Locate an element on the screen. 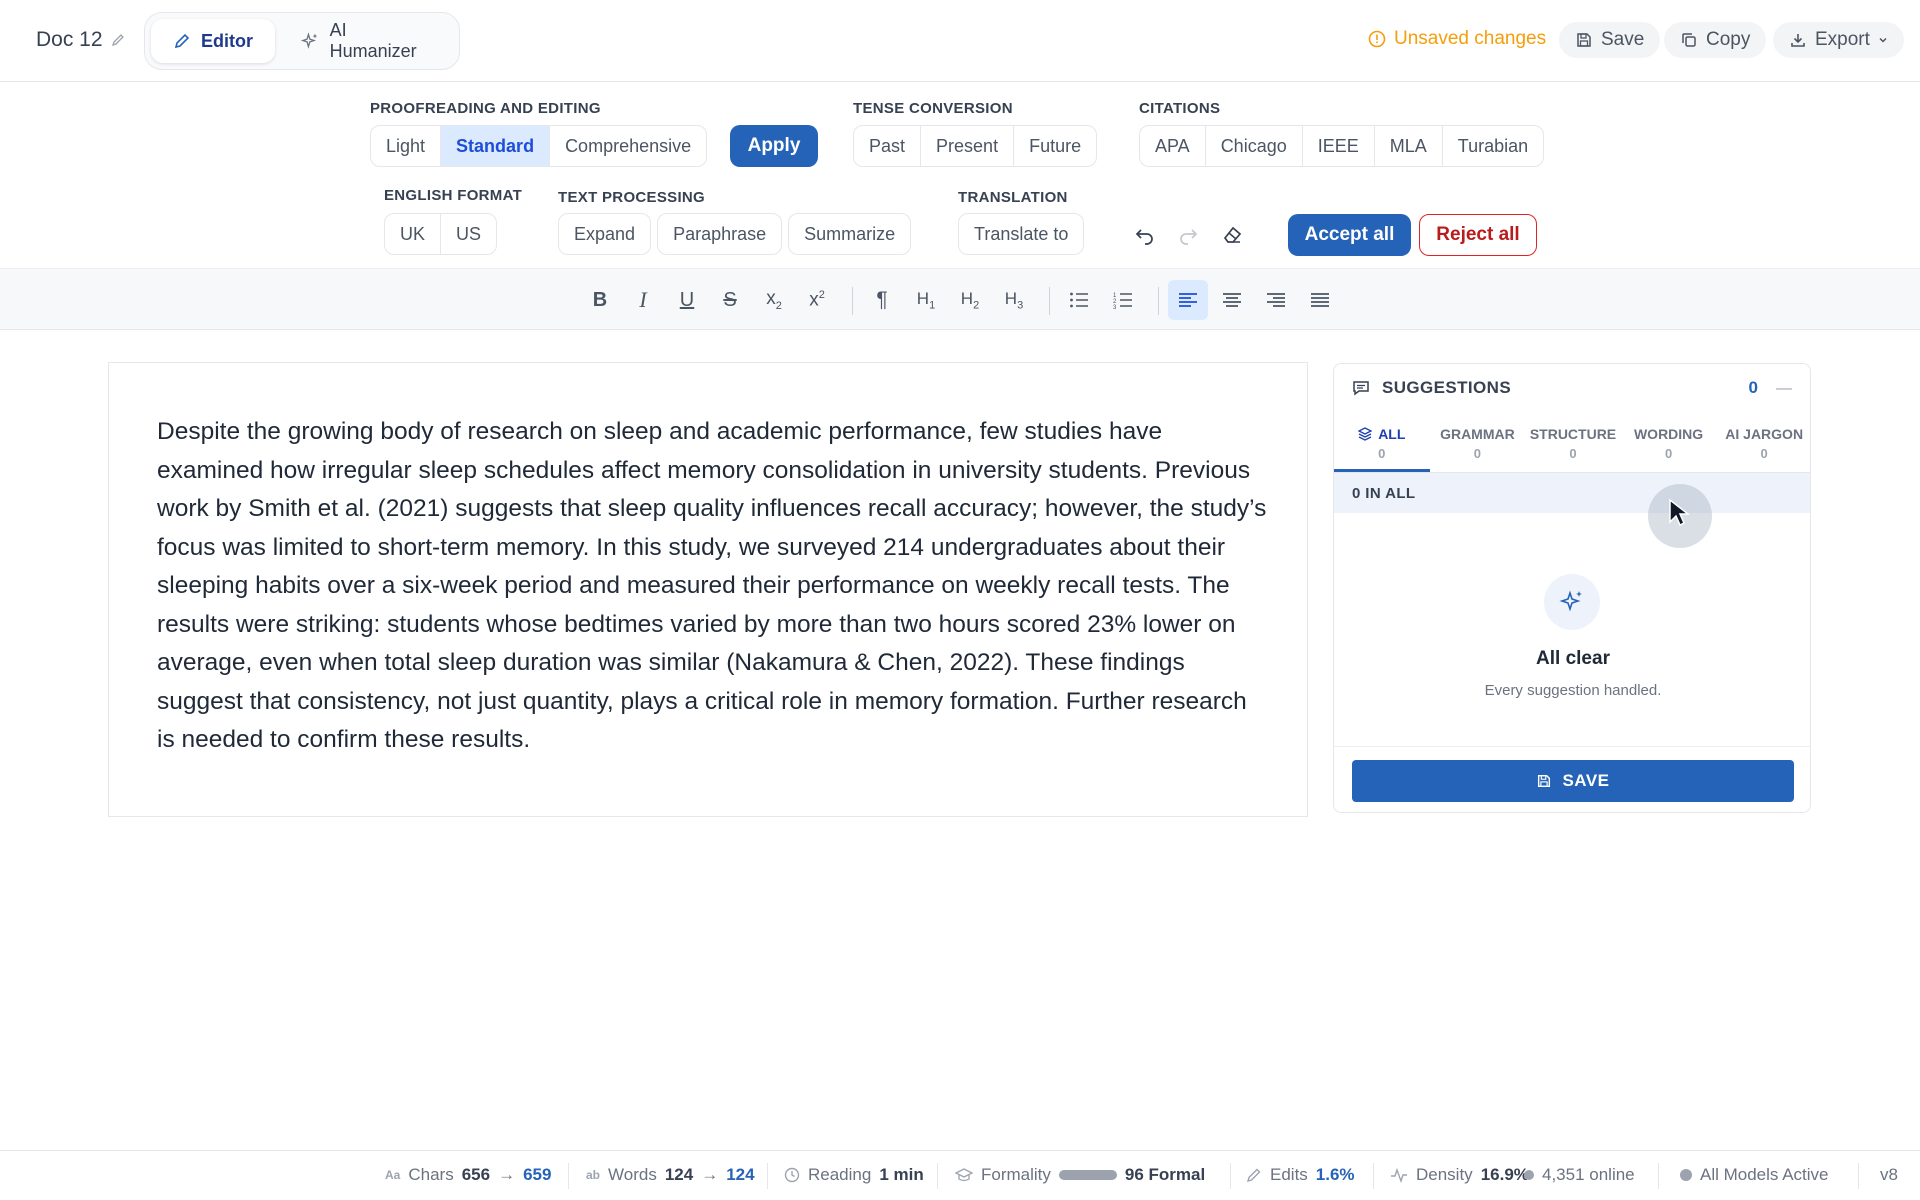 The width and height of the screenshot is (1920, 1200). format-uk: UK is located at coordinates (413, 234).